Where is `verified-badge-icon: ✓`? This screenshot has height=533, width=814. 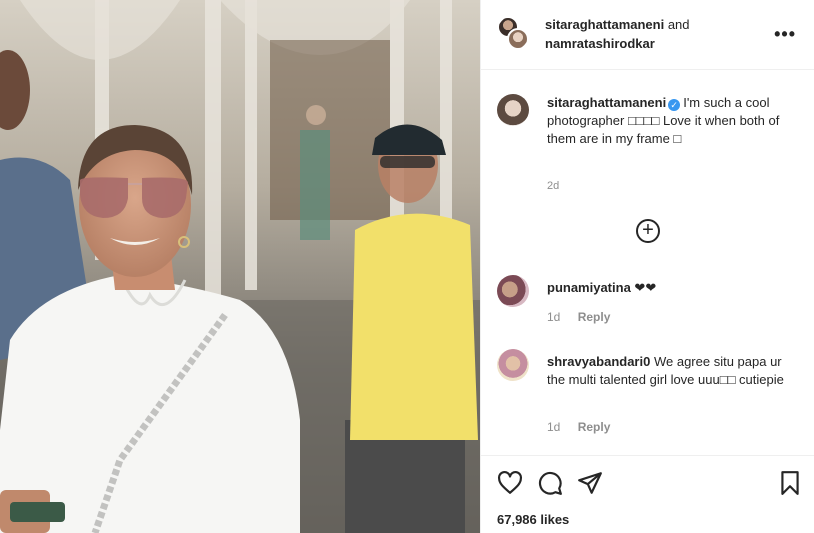 verified-badge-icon: ✓ is located at coordinates (674, 105).